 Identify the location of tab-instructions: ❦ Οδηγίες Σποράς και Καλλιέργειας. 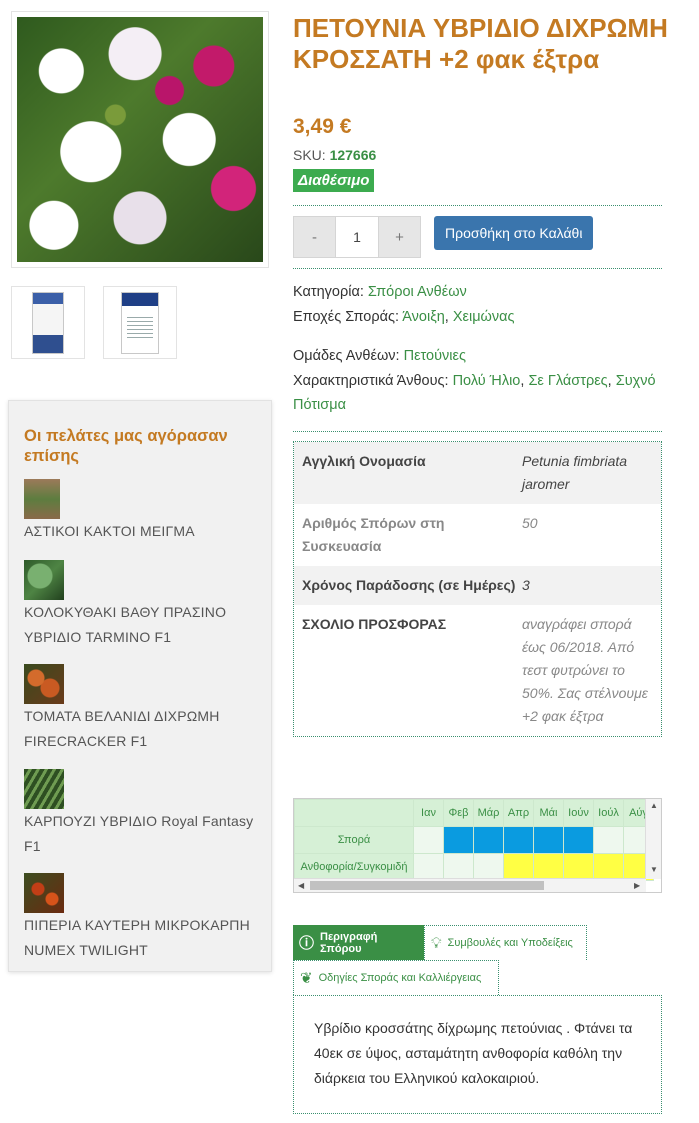
(396, 977).